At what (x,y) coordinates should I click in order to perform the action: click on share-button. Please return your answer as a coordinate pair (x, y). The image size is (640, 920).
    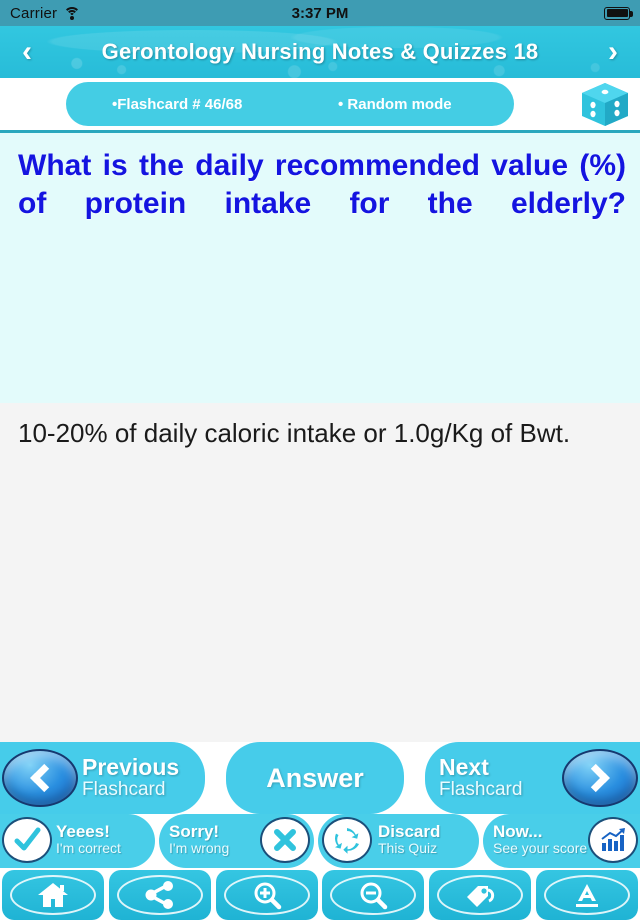
    Looking at the image, I should click on (159, 895).